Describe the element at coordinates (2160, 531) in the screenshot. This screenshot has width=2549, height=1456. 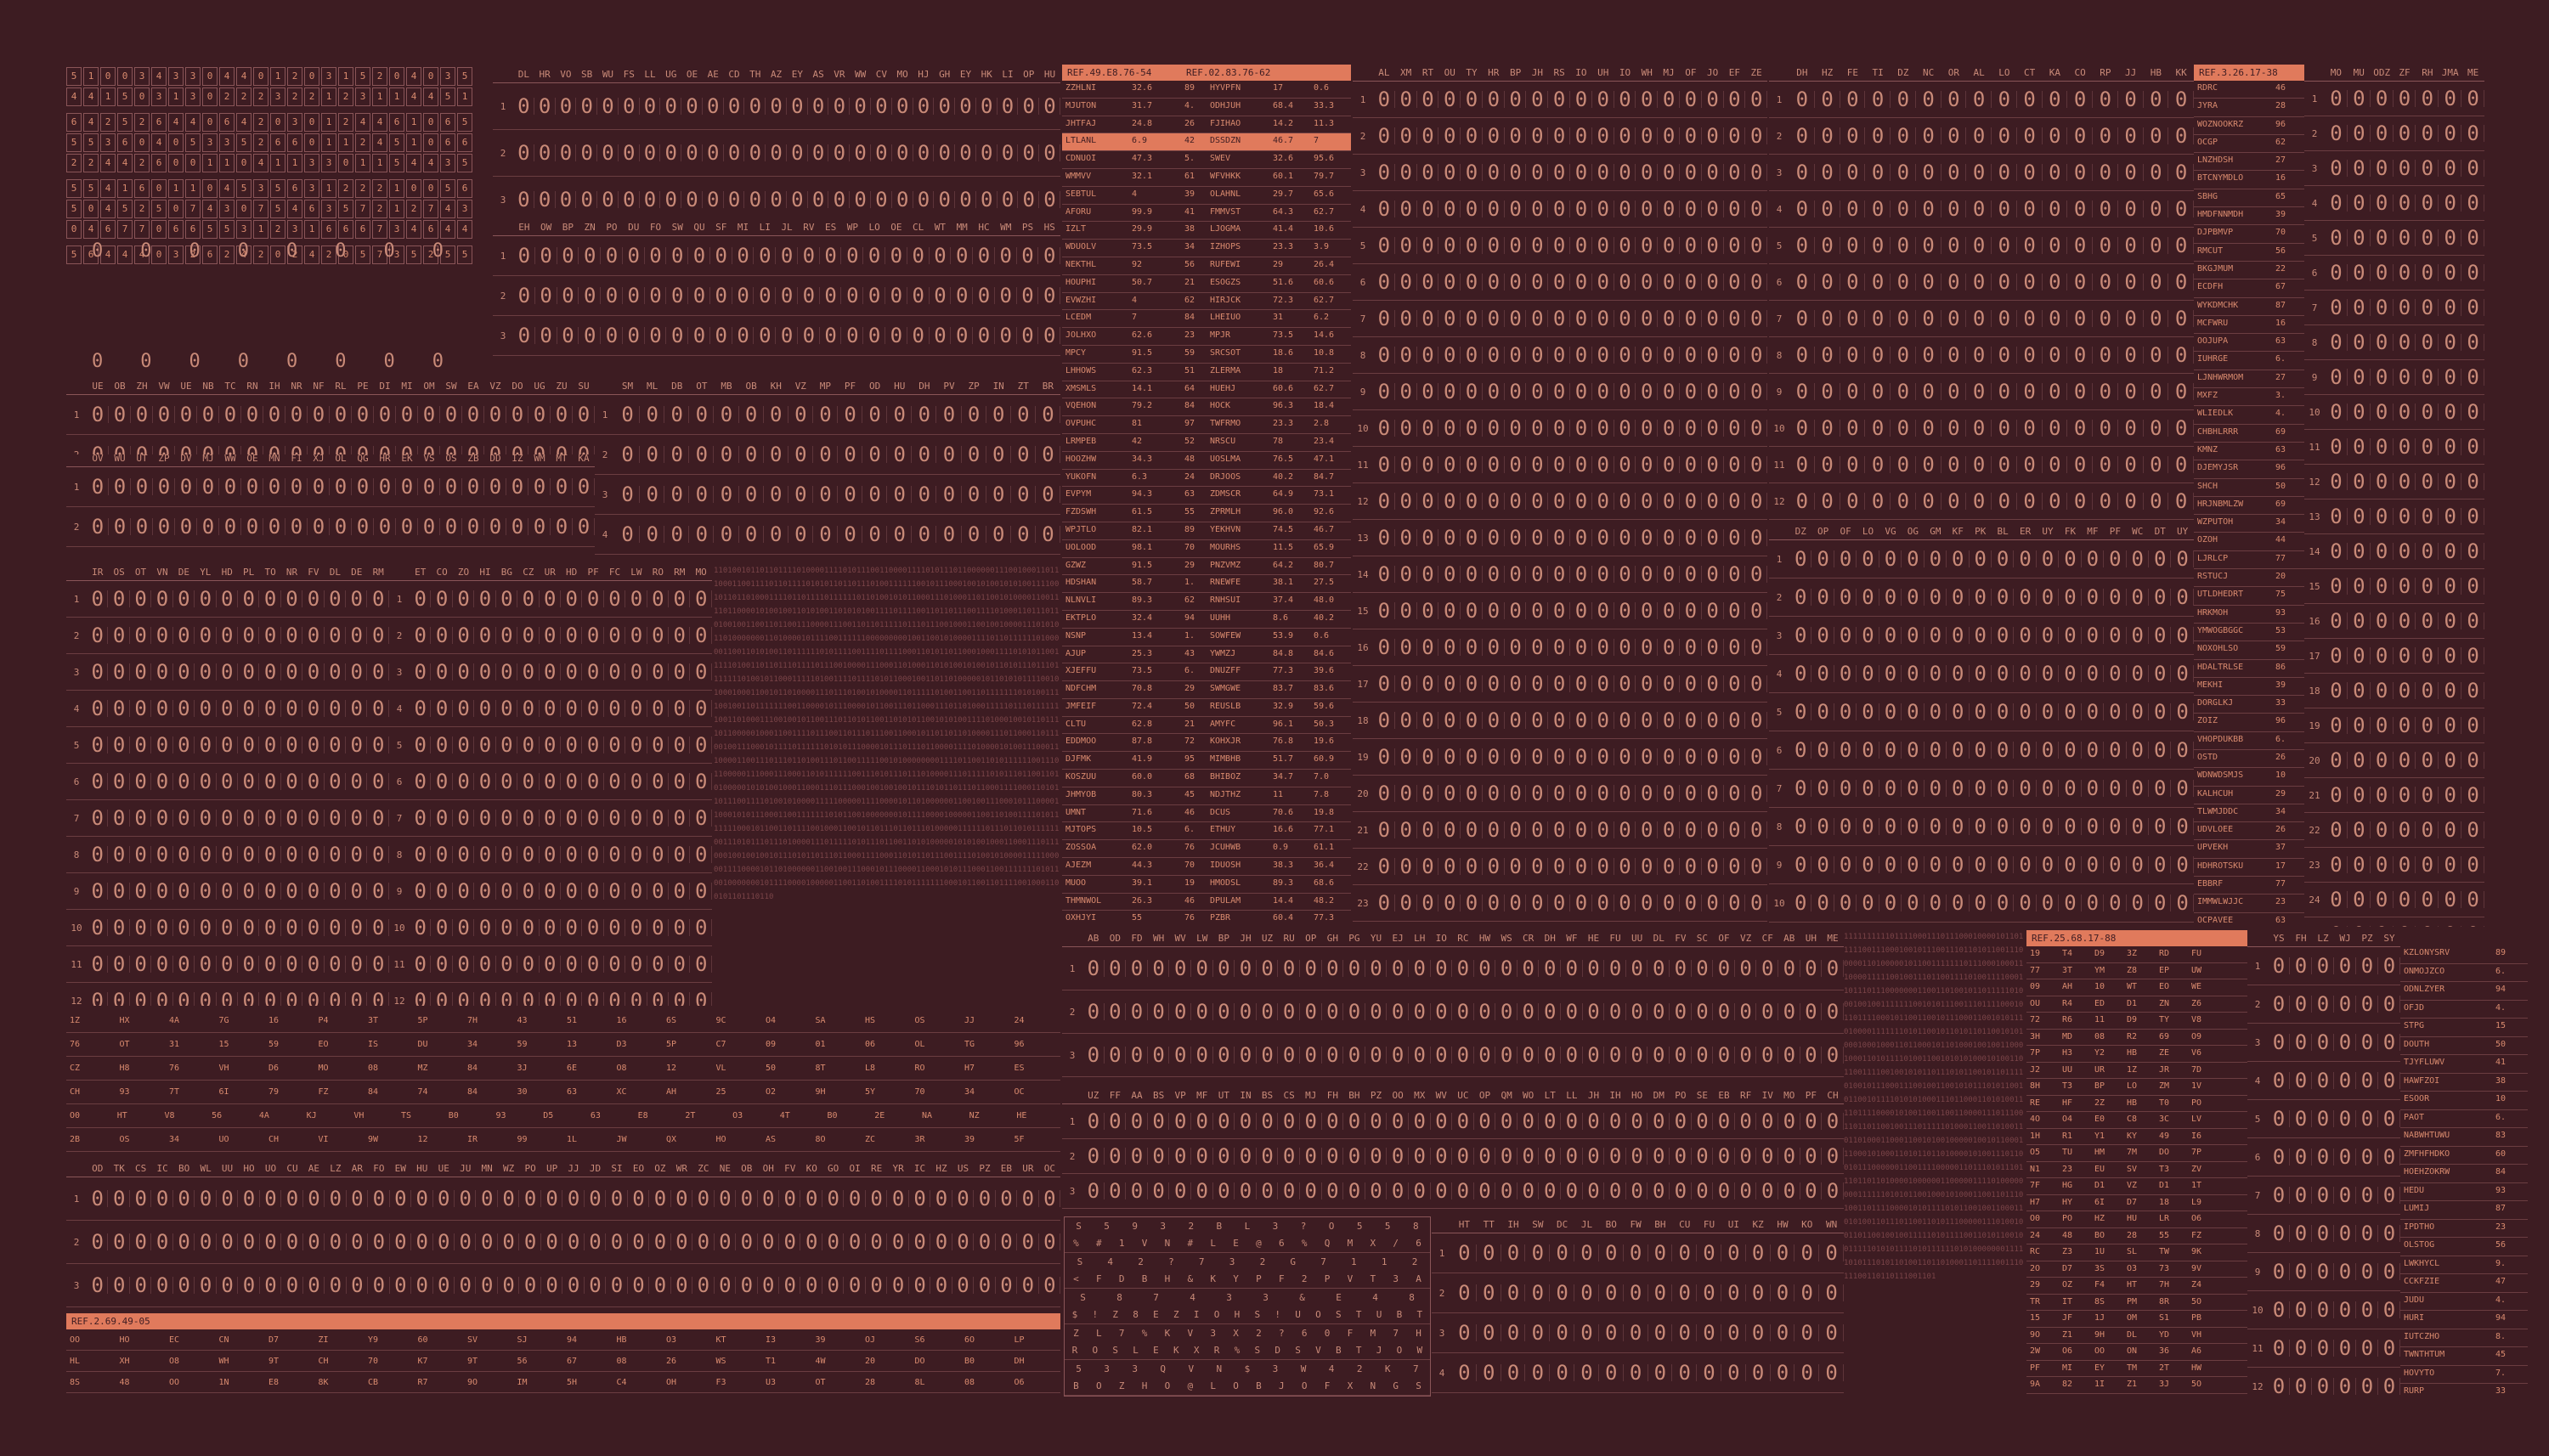
I see `column-header: DT` at that location.